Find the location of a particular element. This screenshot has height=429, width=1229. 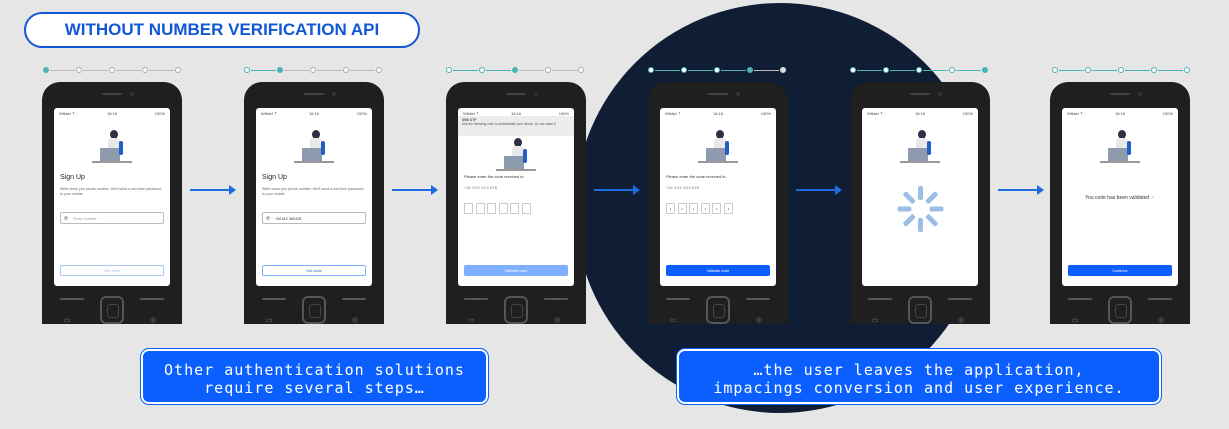

phone-screen: Wikitel ⇡ 16:16 100% is located at coordinates (920, 197).